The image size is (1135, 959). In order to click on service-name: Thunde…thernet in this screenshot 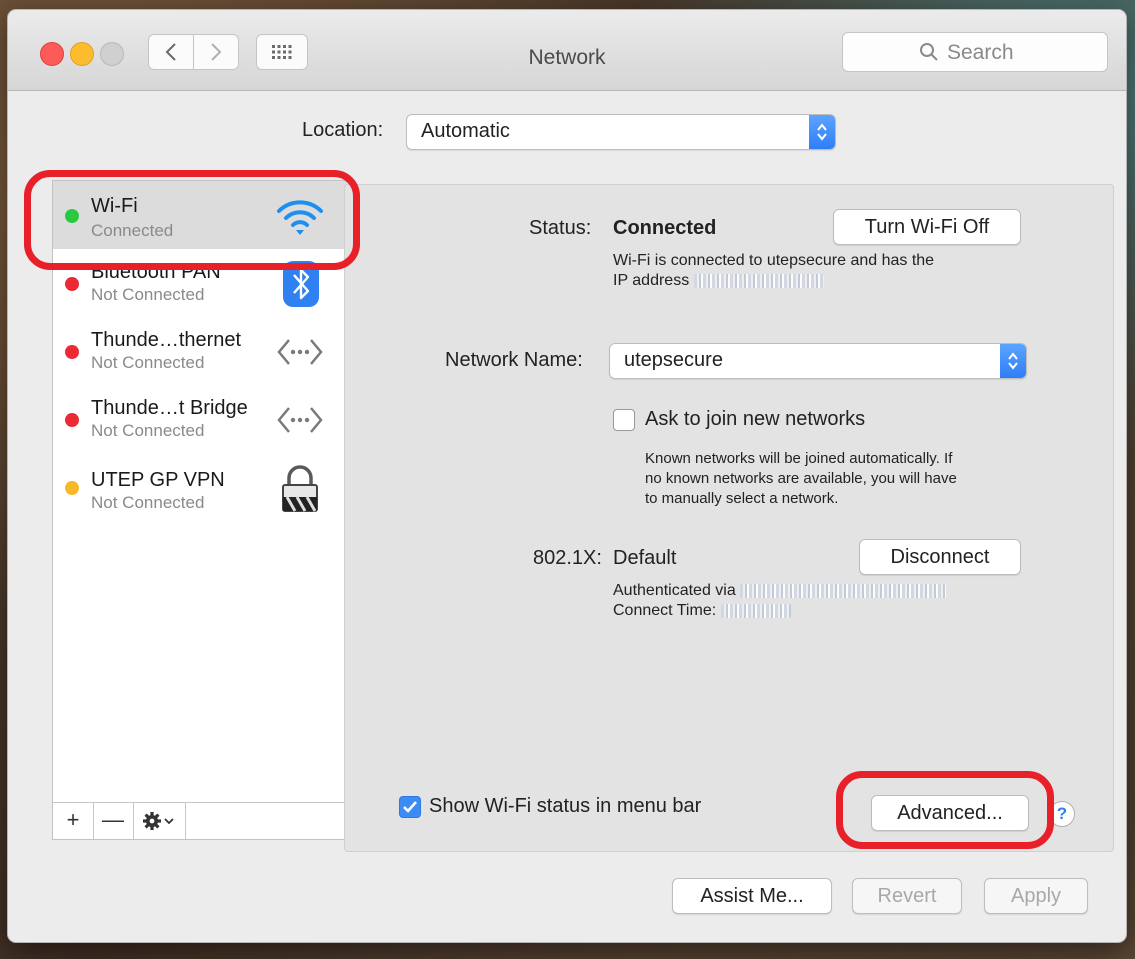, I will do `click(166, 340)`.